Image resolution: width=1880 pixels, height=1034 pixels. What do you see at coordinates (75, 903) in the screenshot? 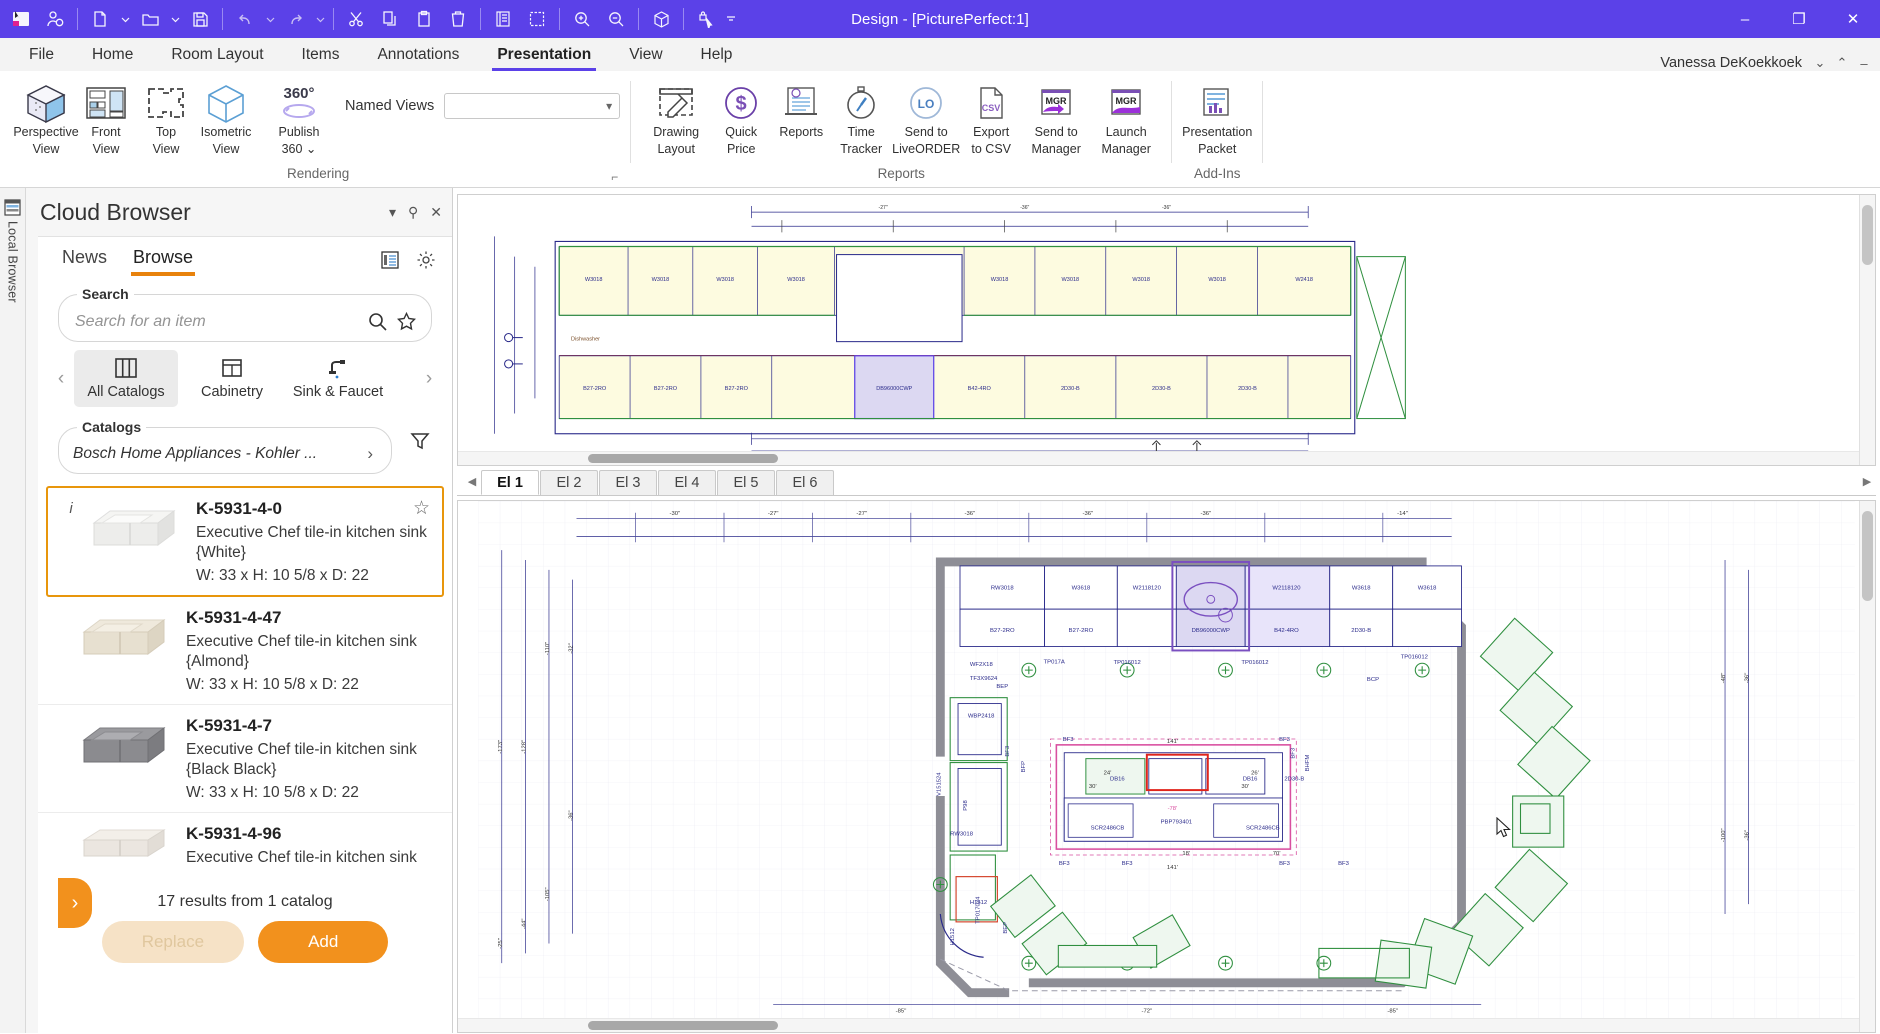
I see `panel-expand-flyout: ›` at bounding box center [75, 903].